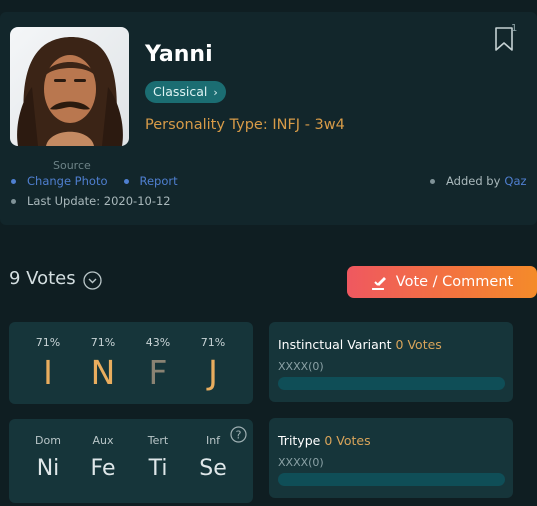 The image size is (537, 506). Describe the element at coordinates (335, 344) in the screenshot. I see `instinctual-variant-label: Instinctual Variant` at that location.